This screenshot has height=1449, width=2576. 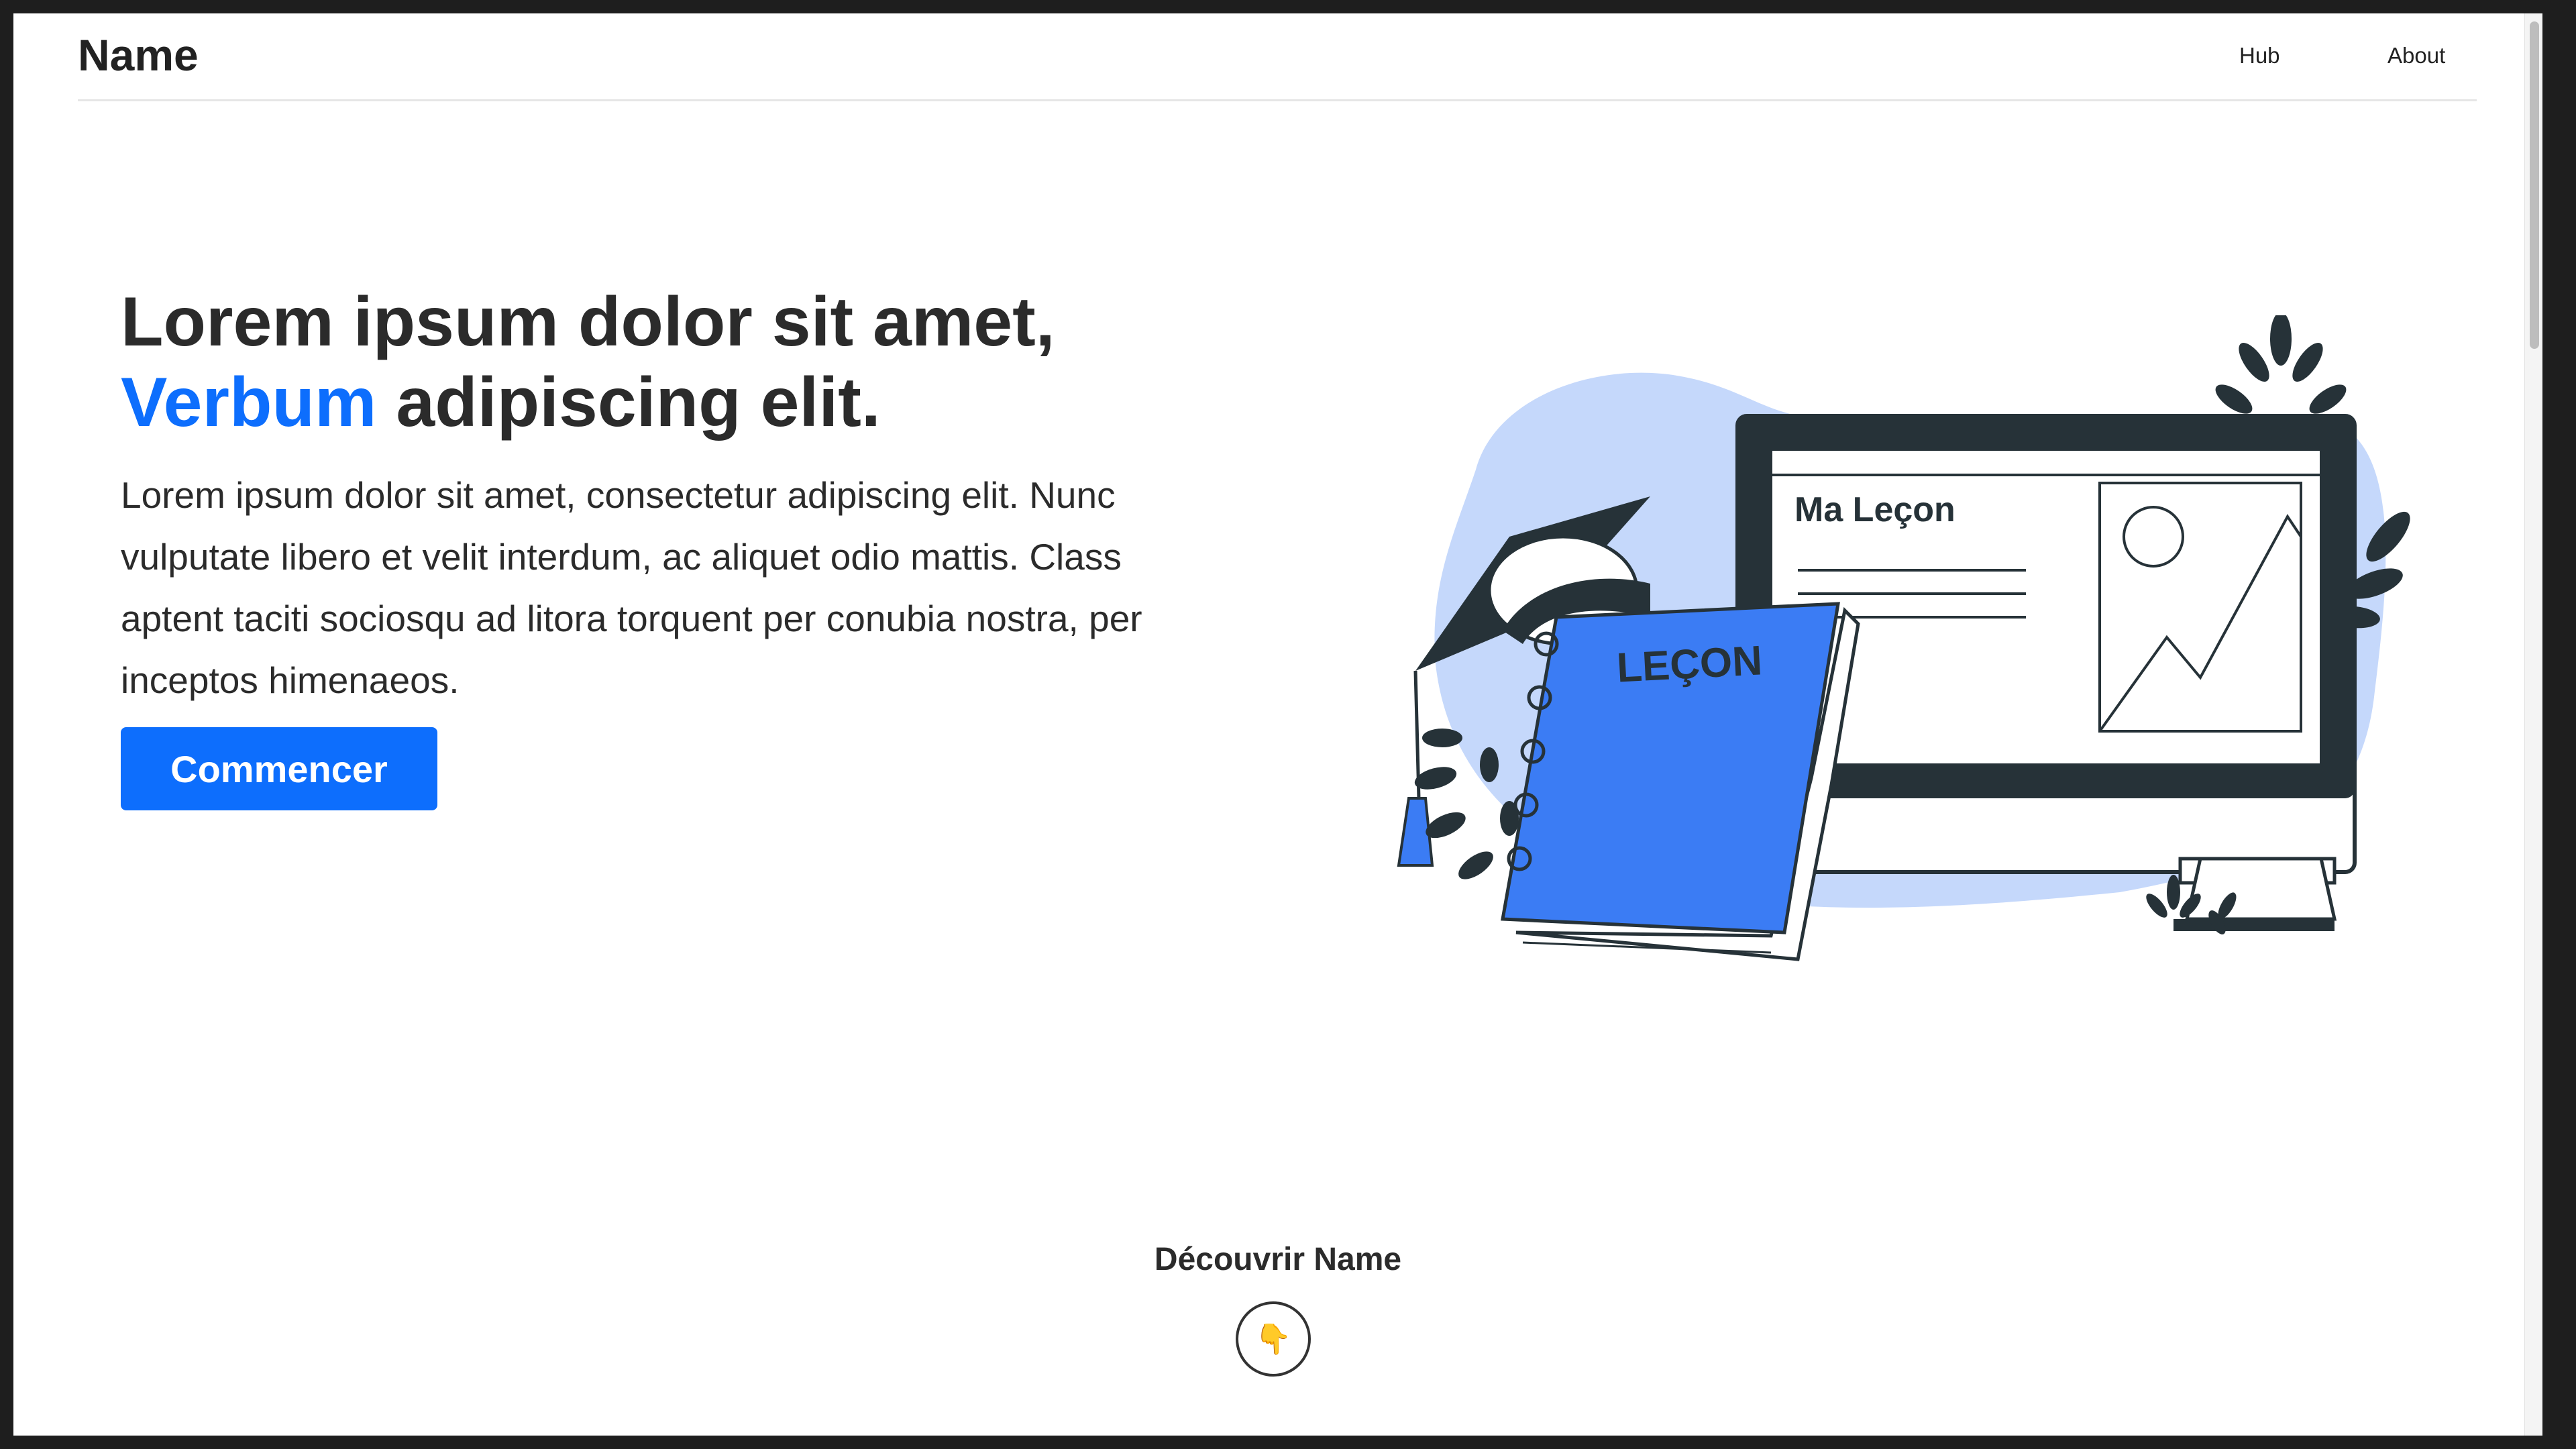 What do you see at coordinates (1278, 1259) in the screenshot?
I see `discover-label: Découvrir Name` at bounding box center [1278, 1259].